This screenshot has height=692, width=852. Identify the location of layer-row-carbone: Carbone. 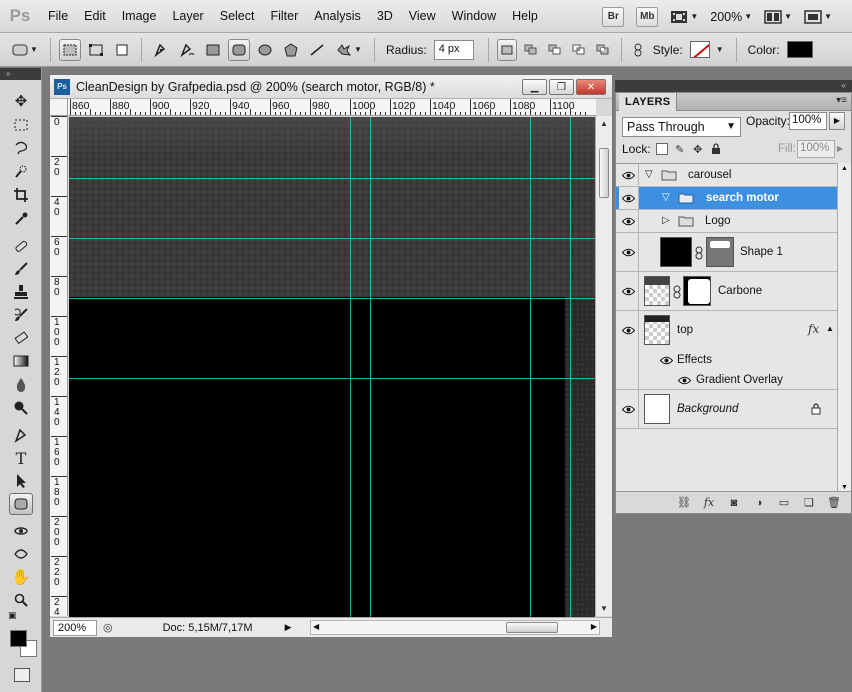
(726, 291).